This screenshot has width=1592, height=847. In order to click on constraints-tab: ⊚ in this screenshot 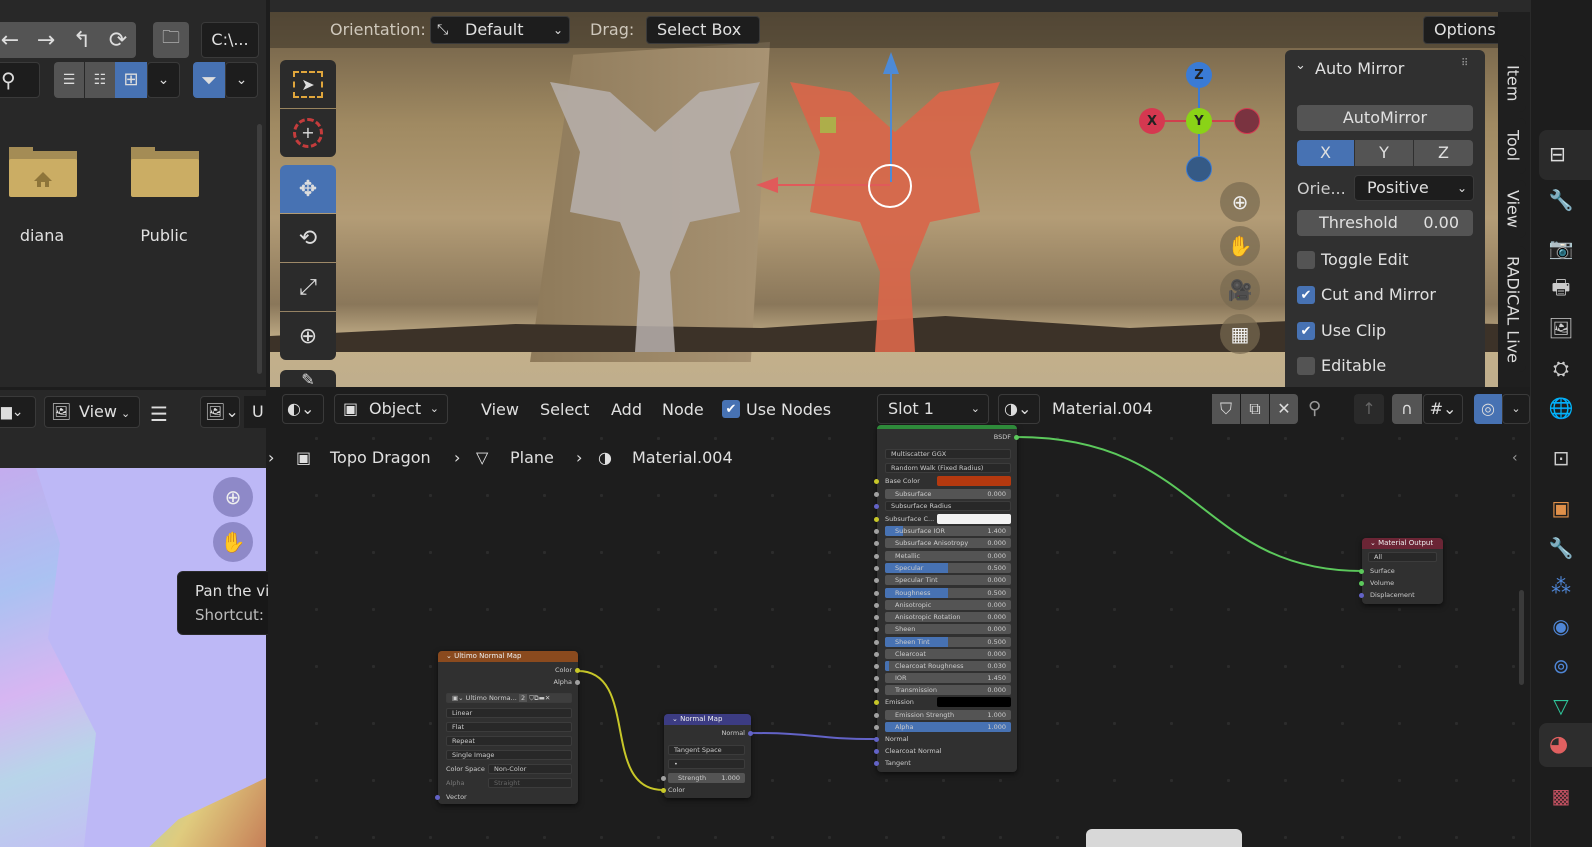, I will do `click(1561, 666)`.